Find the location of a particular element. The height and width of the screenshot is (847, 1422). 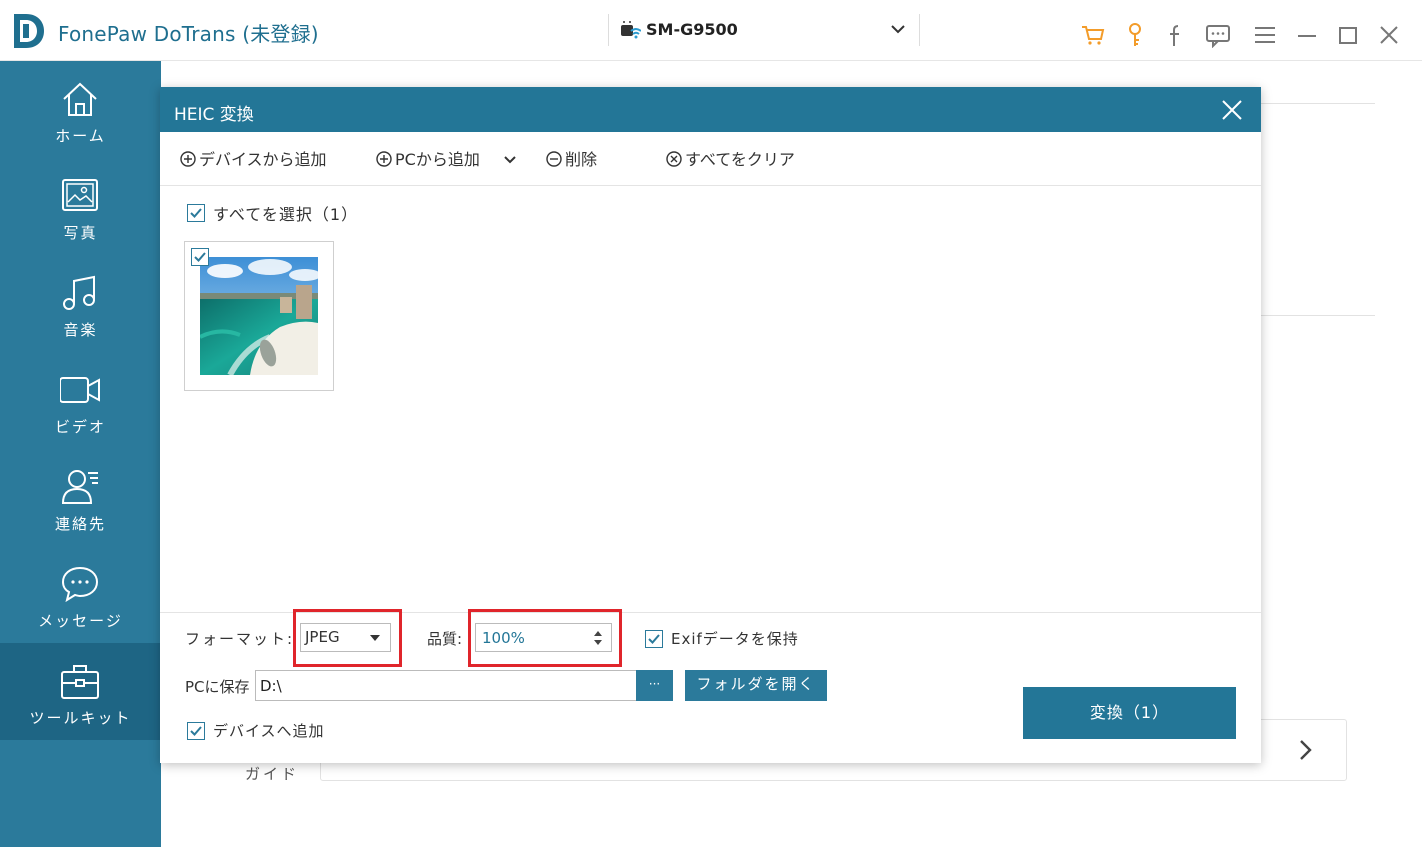

clear-all-button: すべてをクリア is located at coordinates (730, 160).